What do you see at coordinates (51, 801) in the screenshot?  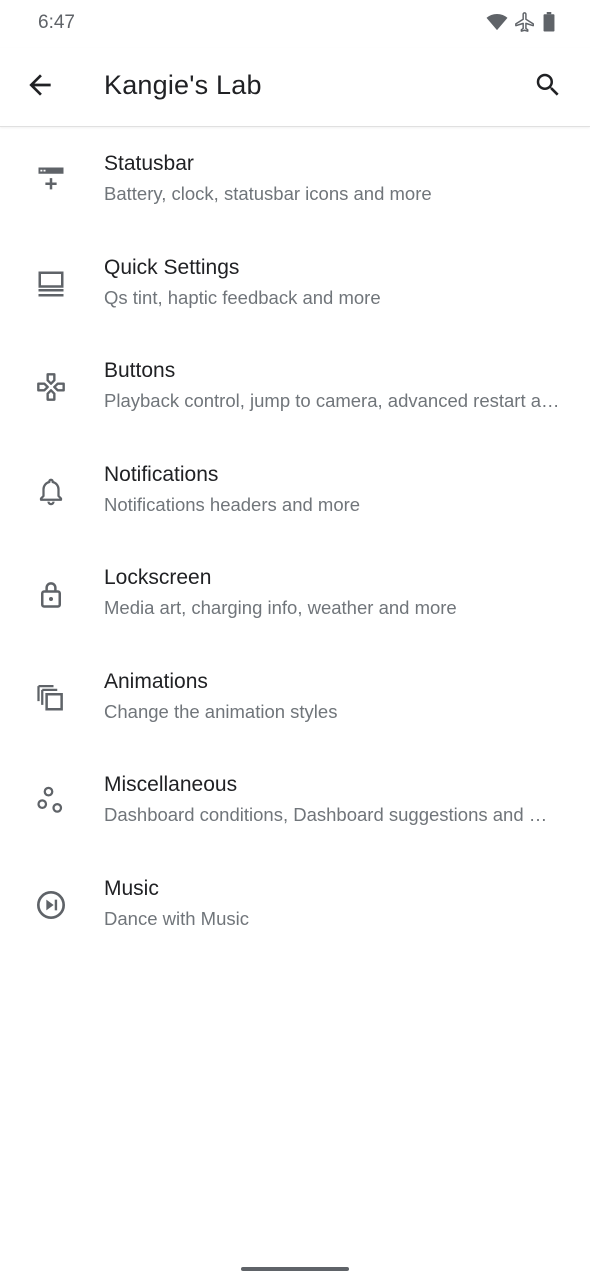 I see `bubbles-icon` at bounding box center [51, 801].